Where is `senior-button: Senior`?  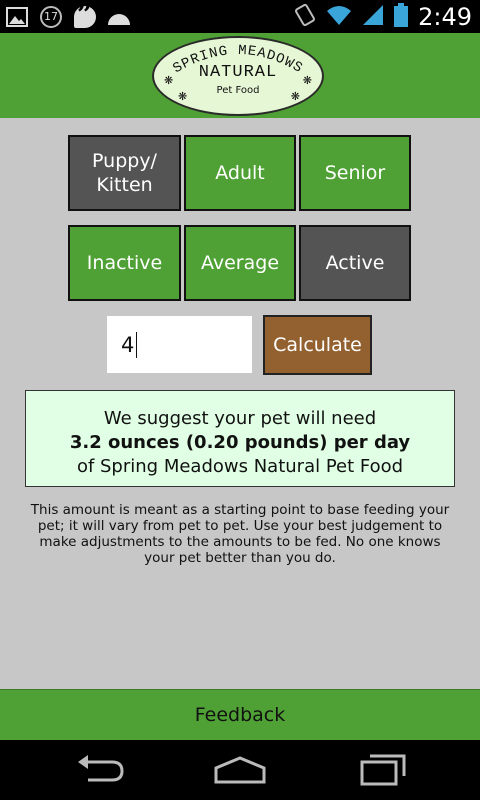 senior-button: Senior is located at coordinates (355, 173).